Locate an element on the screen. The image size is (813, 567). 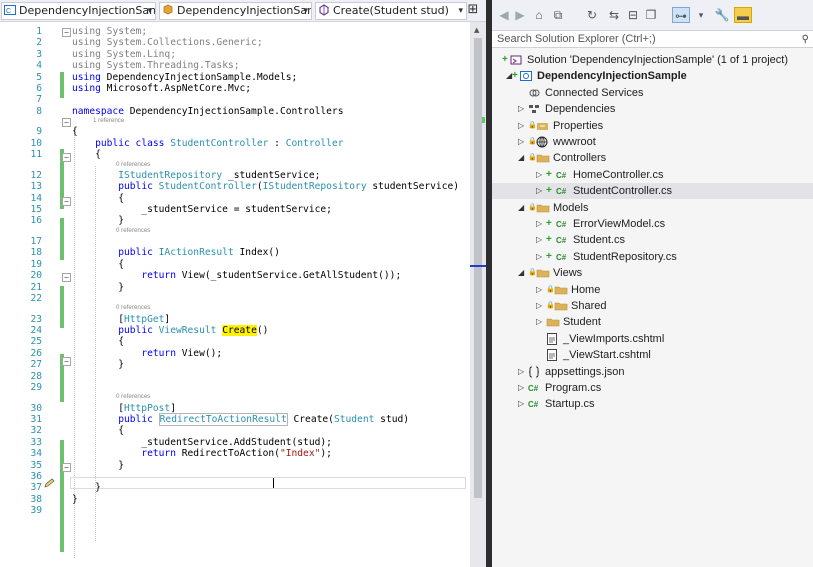
code-line: 35 } is located at coordinates (235, 466).